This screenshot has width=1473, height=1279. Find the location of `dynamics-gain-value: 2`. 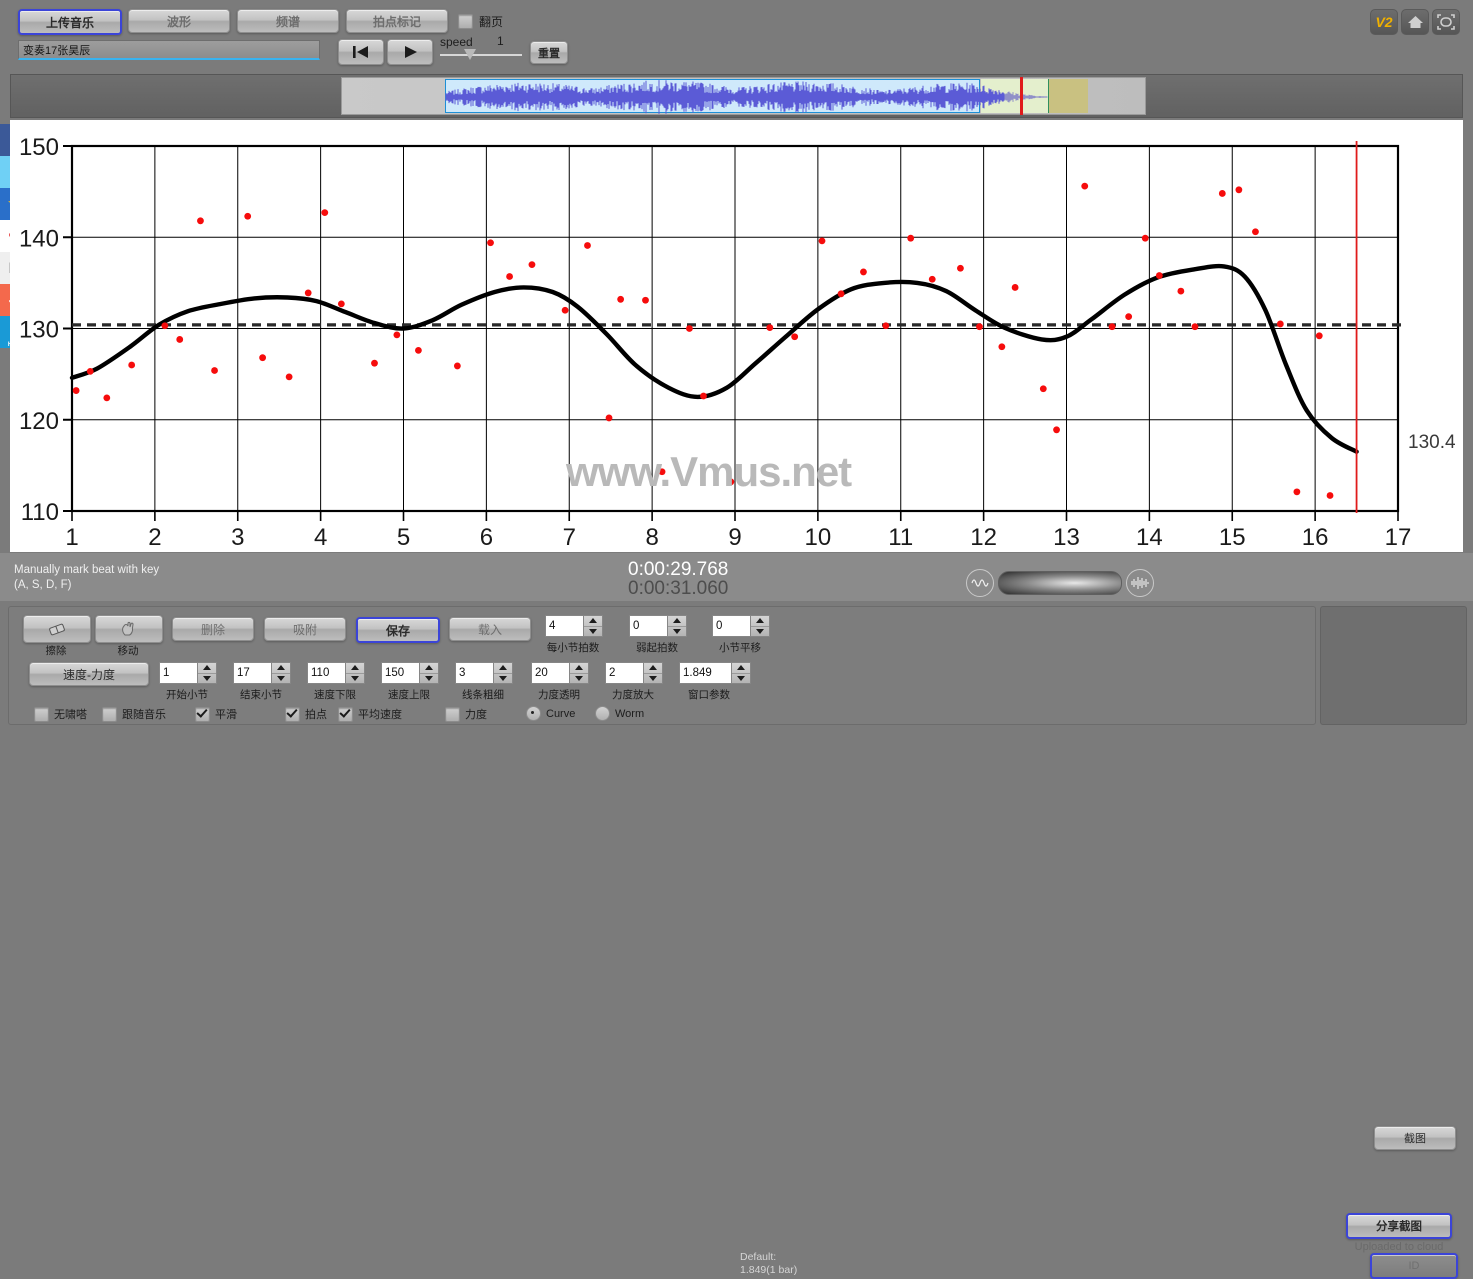

dynamics-gain-value: 2 is located at coordinates (624, 673).